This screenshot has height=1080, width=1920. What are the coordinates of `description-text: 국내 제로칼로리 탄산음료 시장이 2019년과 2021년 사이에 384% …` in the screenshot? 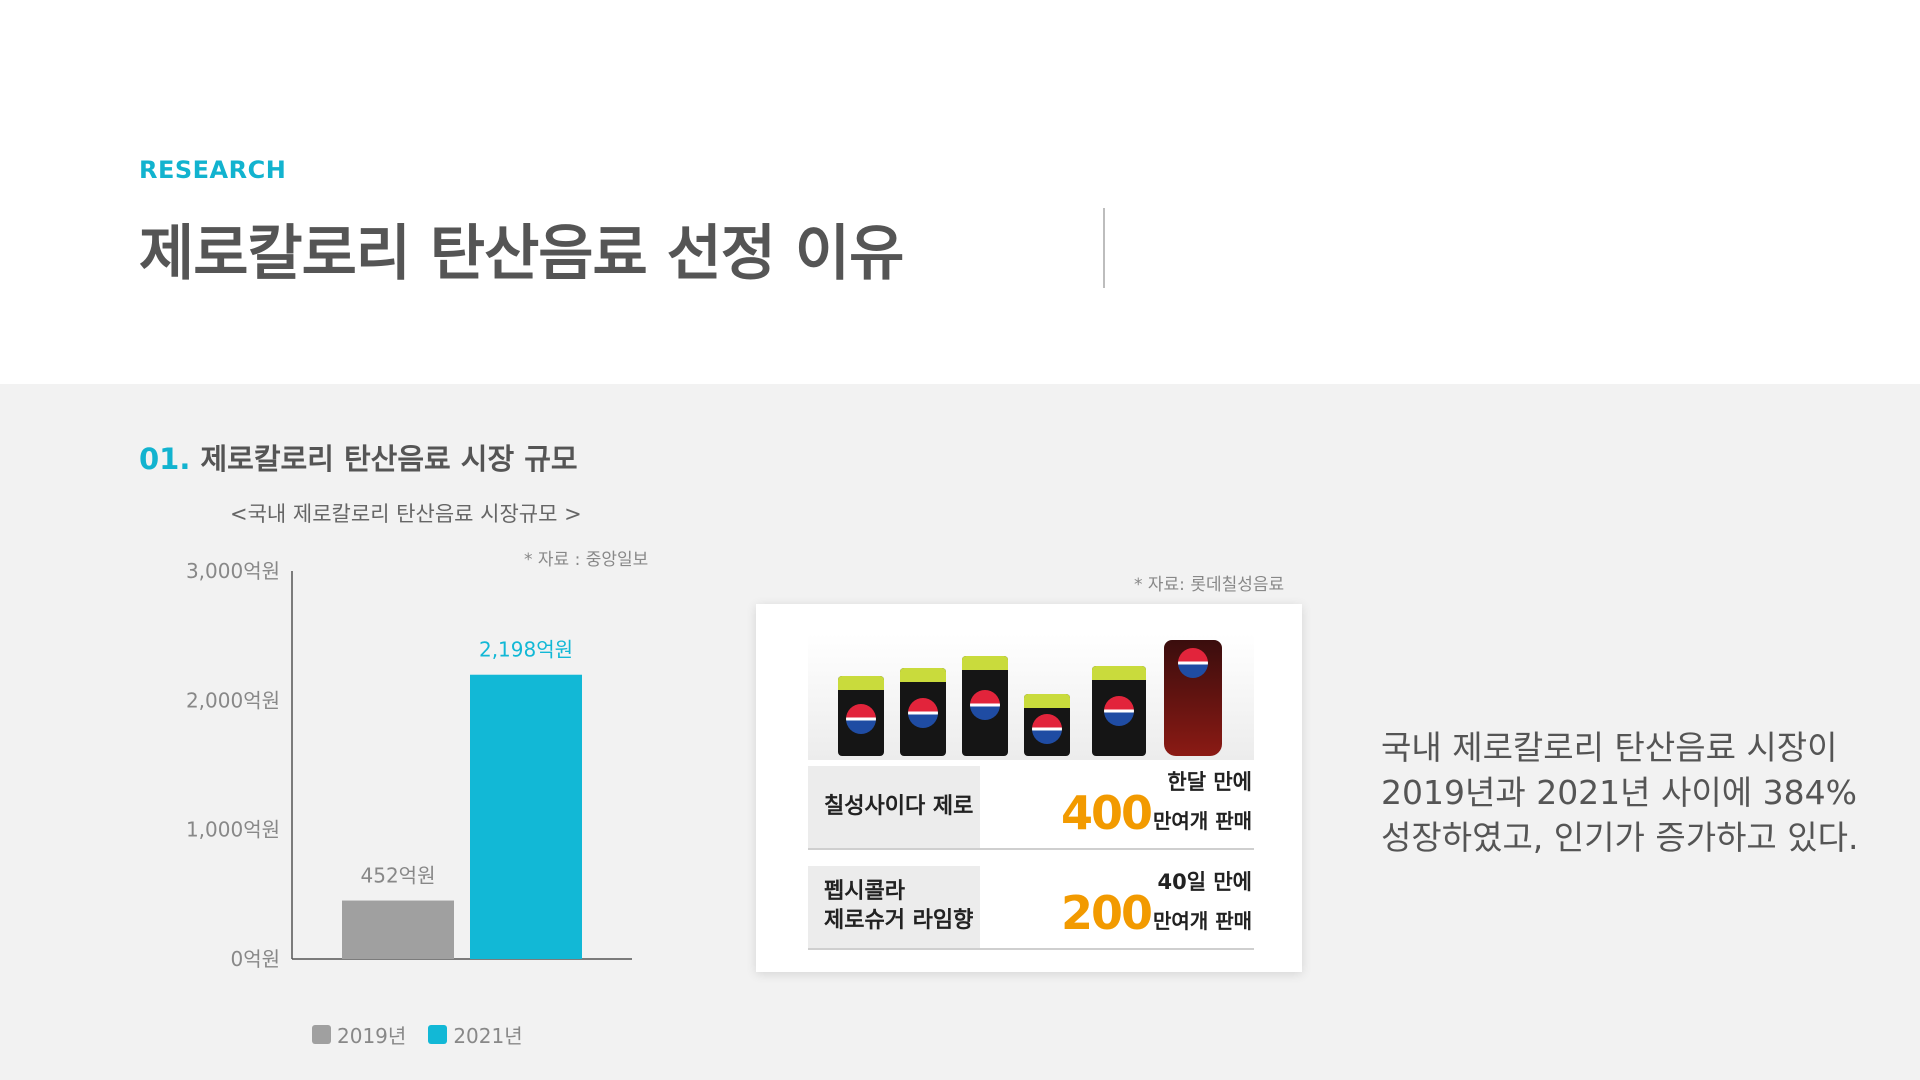 It's located at (1620, 792).